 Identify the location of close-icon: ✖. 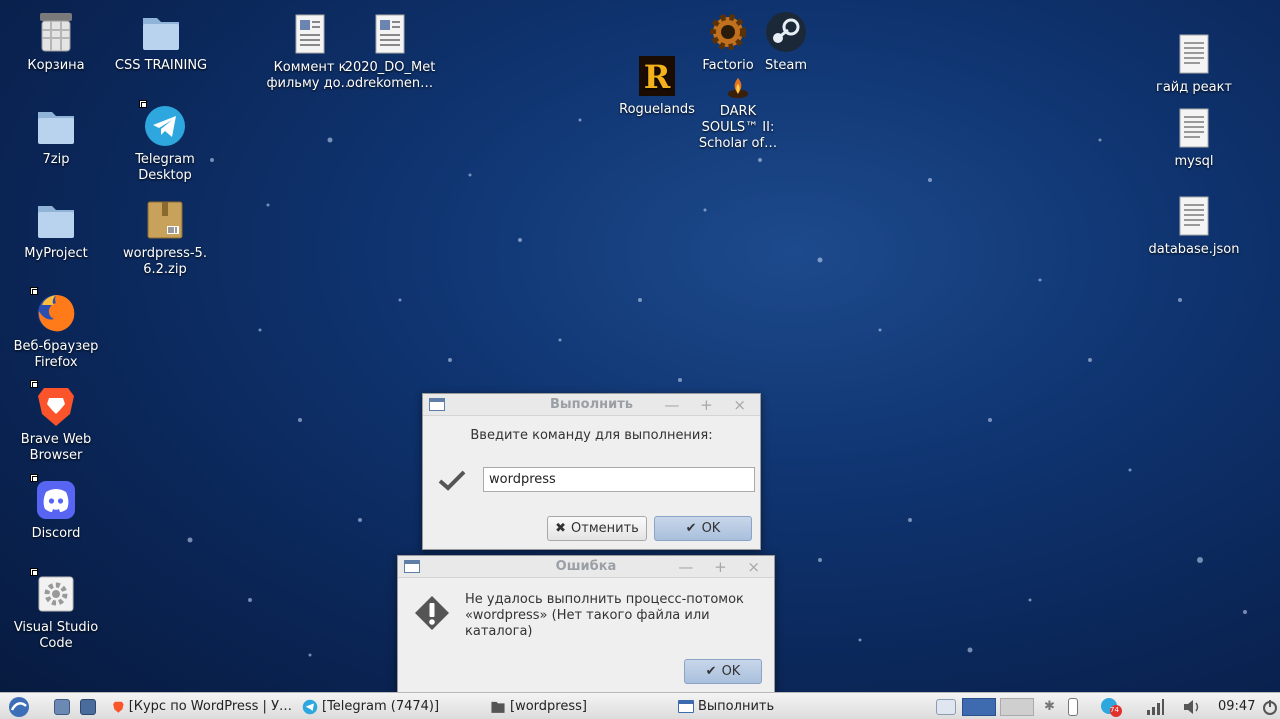
(561, 528).